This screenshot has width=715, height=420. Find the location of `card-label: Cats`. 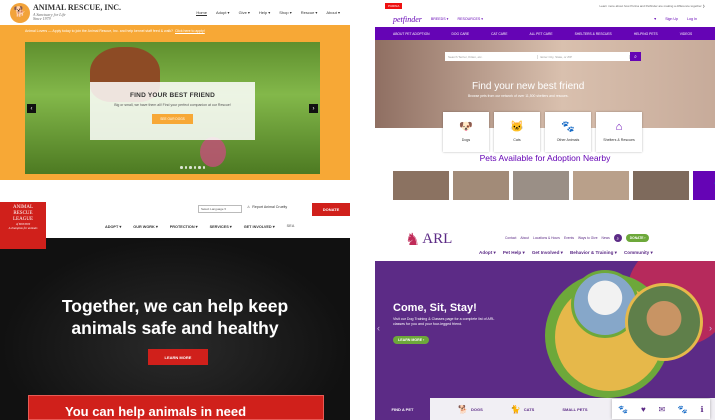

card-label: Cats is located at coordinates (517, 140).